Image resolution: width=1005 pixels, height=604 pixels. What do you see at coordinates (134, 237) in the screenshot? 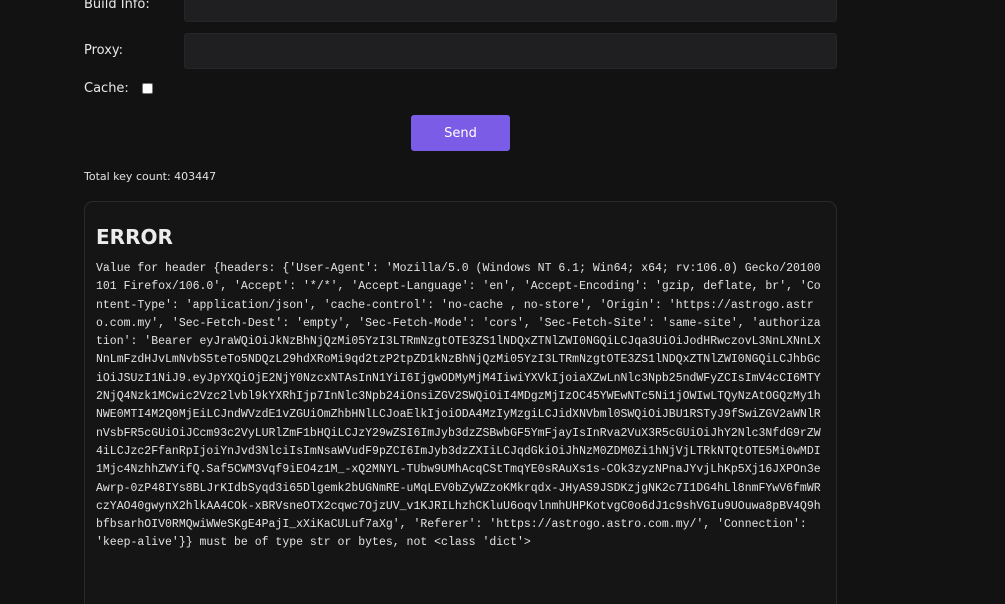
I see `error-title: ERROR` at bounding box center [134, 237].